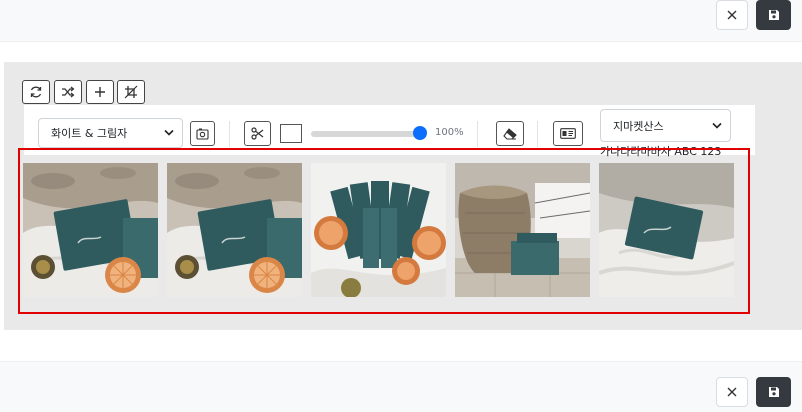 The image size is (802, 412). What do you see at coordinates (420, 133) in the screenshot?
I see `opacity-slider-thumb` at bounding box center [420, 133].